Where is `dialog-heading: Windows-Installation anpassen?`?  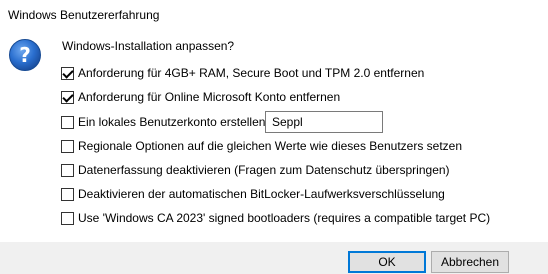
dialog-heading: Windows-Installation anpassen? is located at coordinates (148, 46).